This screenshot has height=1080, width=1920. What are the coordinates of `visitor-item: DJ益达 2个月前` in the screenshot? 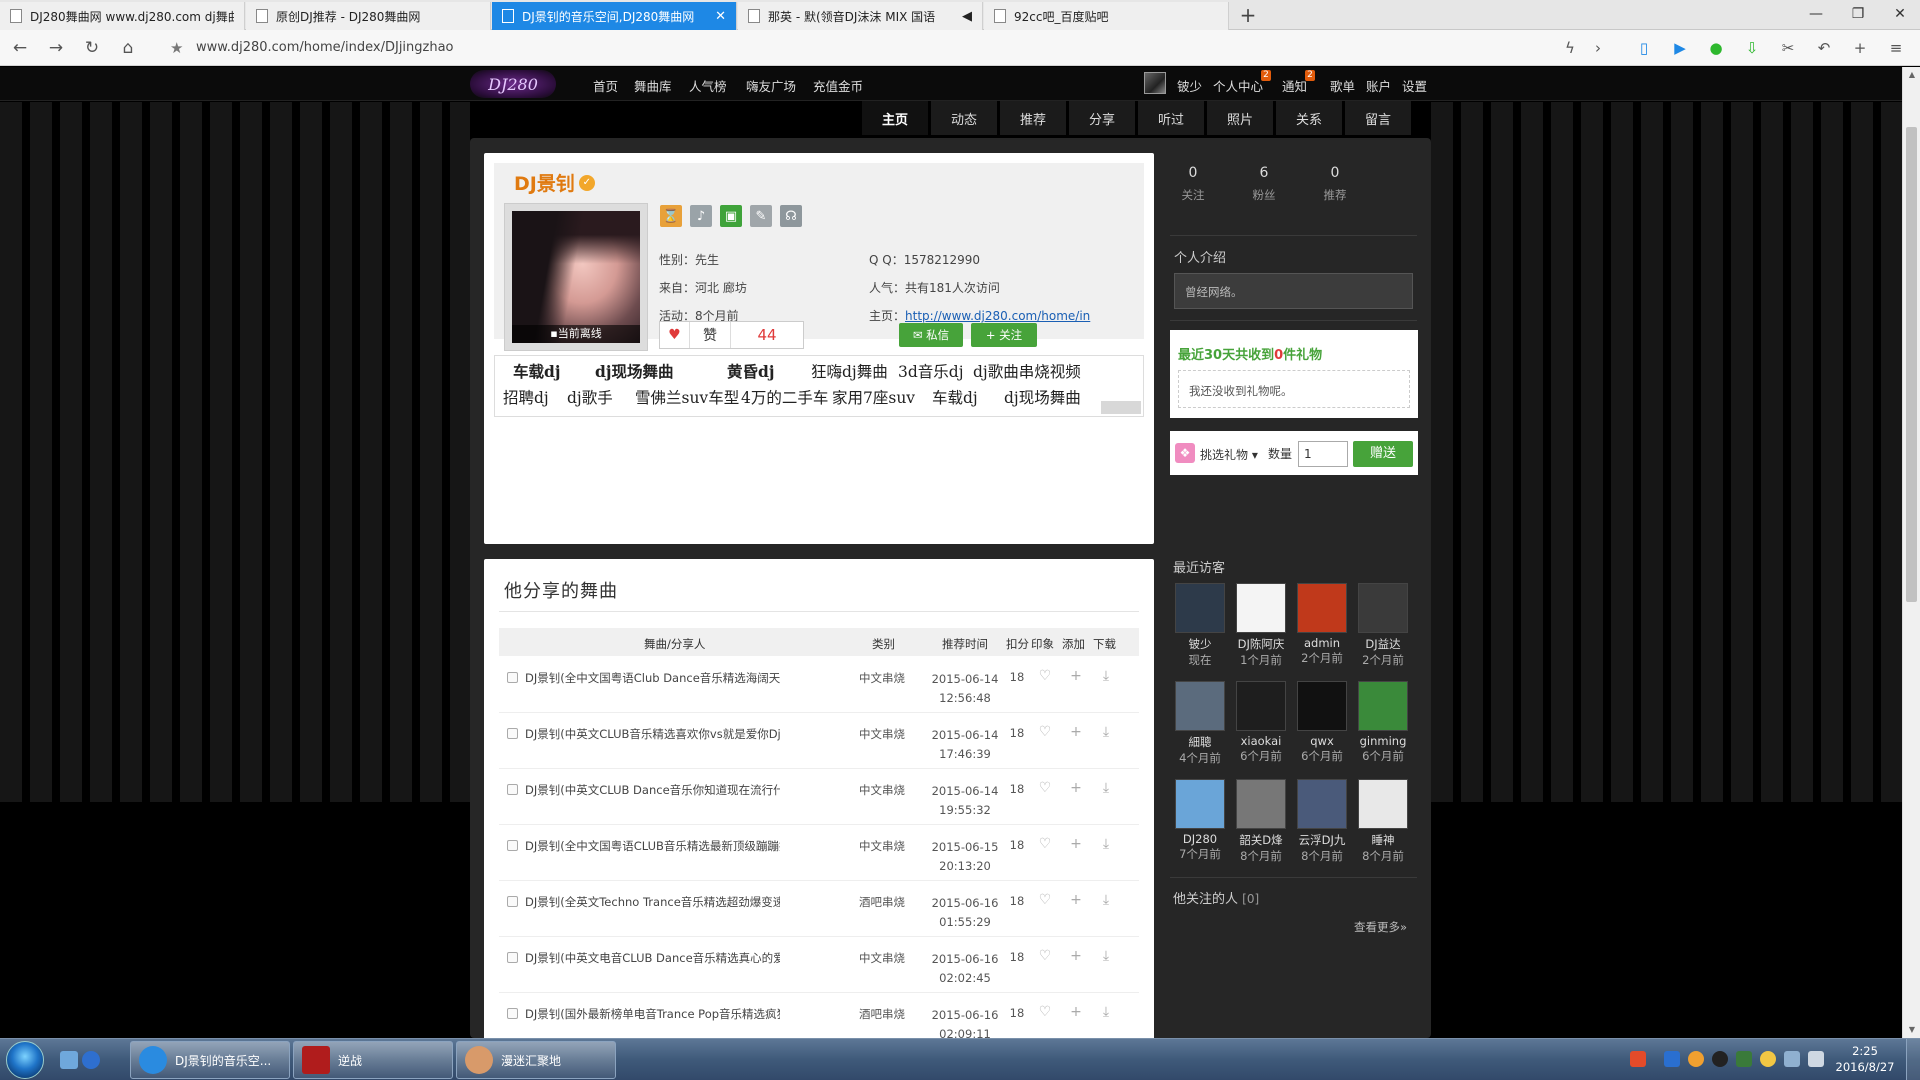 It's located at (1383, 625).